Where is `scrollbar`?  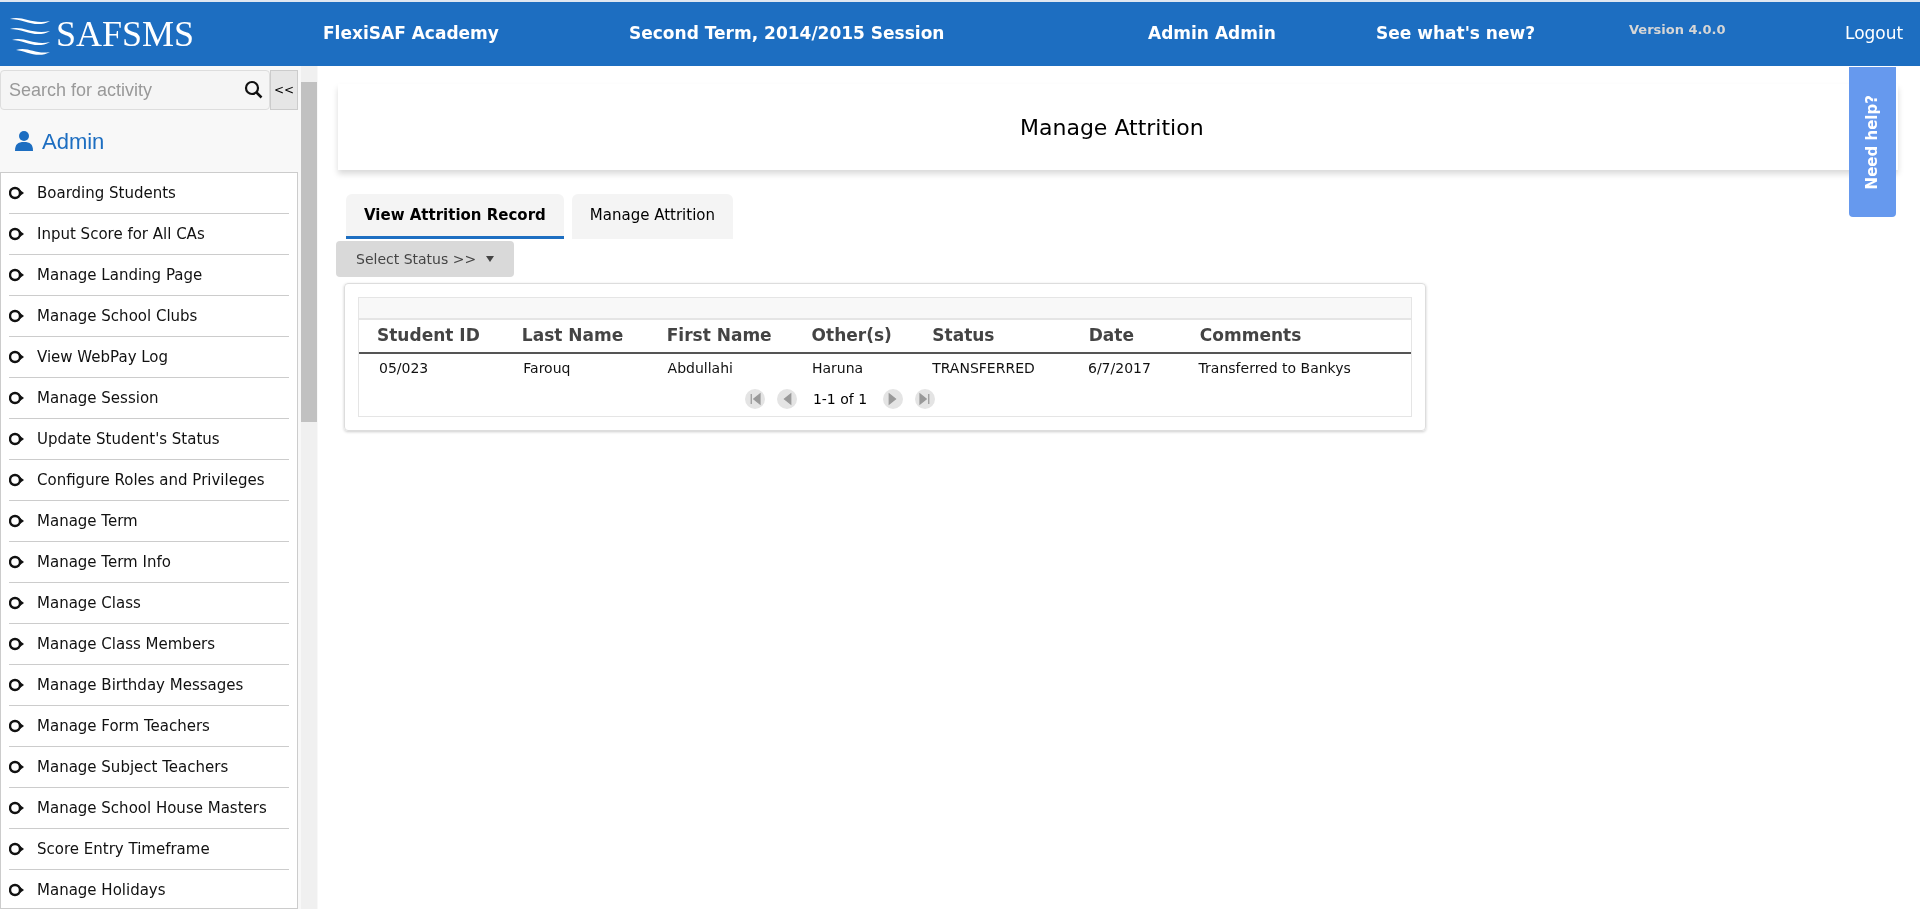
scrollbar is located at coordinates (309, 487).